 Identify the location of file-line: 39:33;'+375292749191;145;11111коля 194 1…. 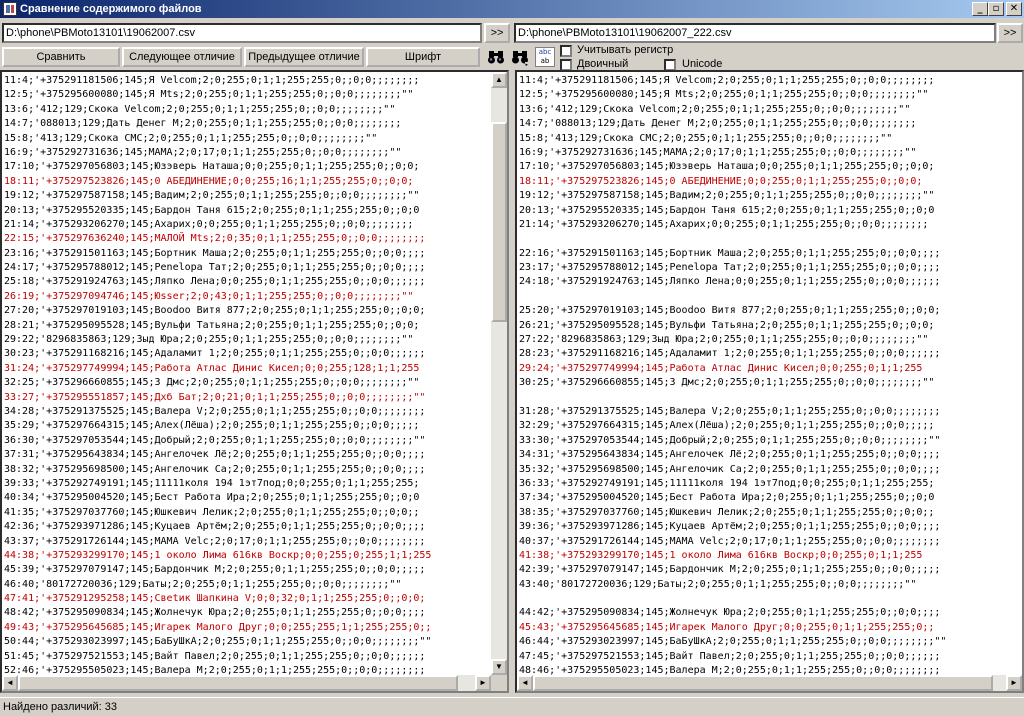
(212, 483).